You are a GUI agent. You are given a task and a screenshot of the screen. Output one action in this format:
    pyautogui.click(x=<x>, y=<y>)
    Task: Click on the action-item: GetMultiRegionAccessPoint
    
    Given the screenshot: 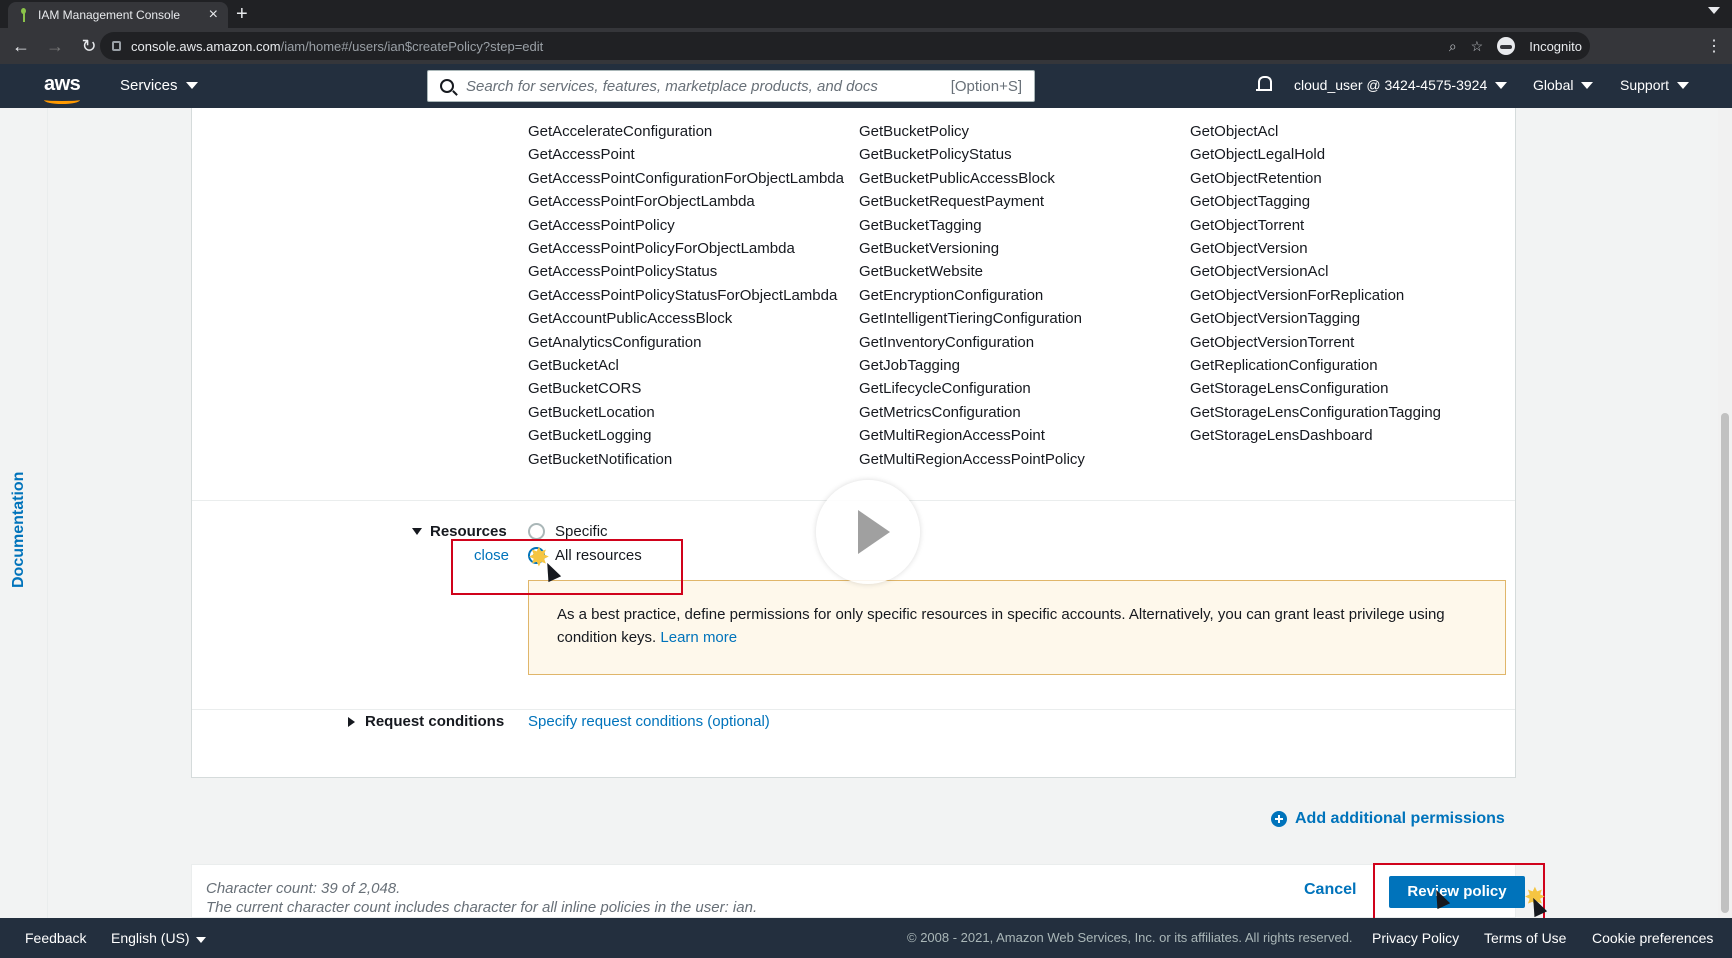 What is the action you would take?
    pyautogui.click(x=952, y=436)
    